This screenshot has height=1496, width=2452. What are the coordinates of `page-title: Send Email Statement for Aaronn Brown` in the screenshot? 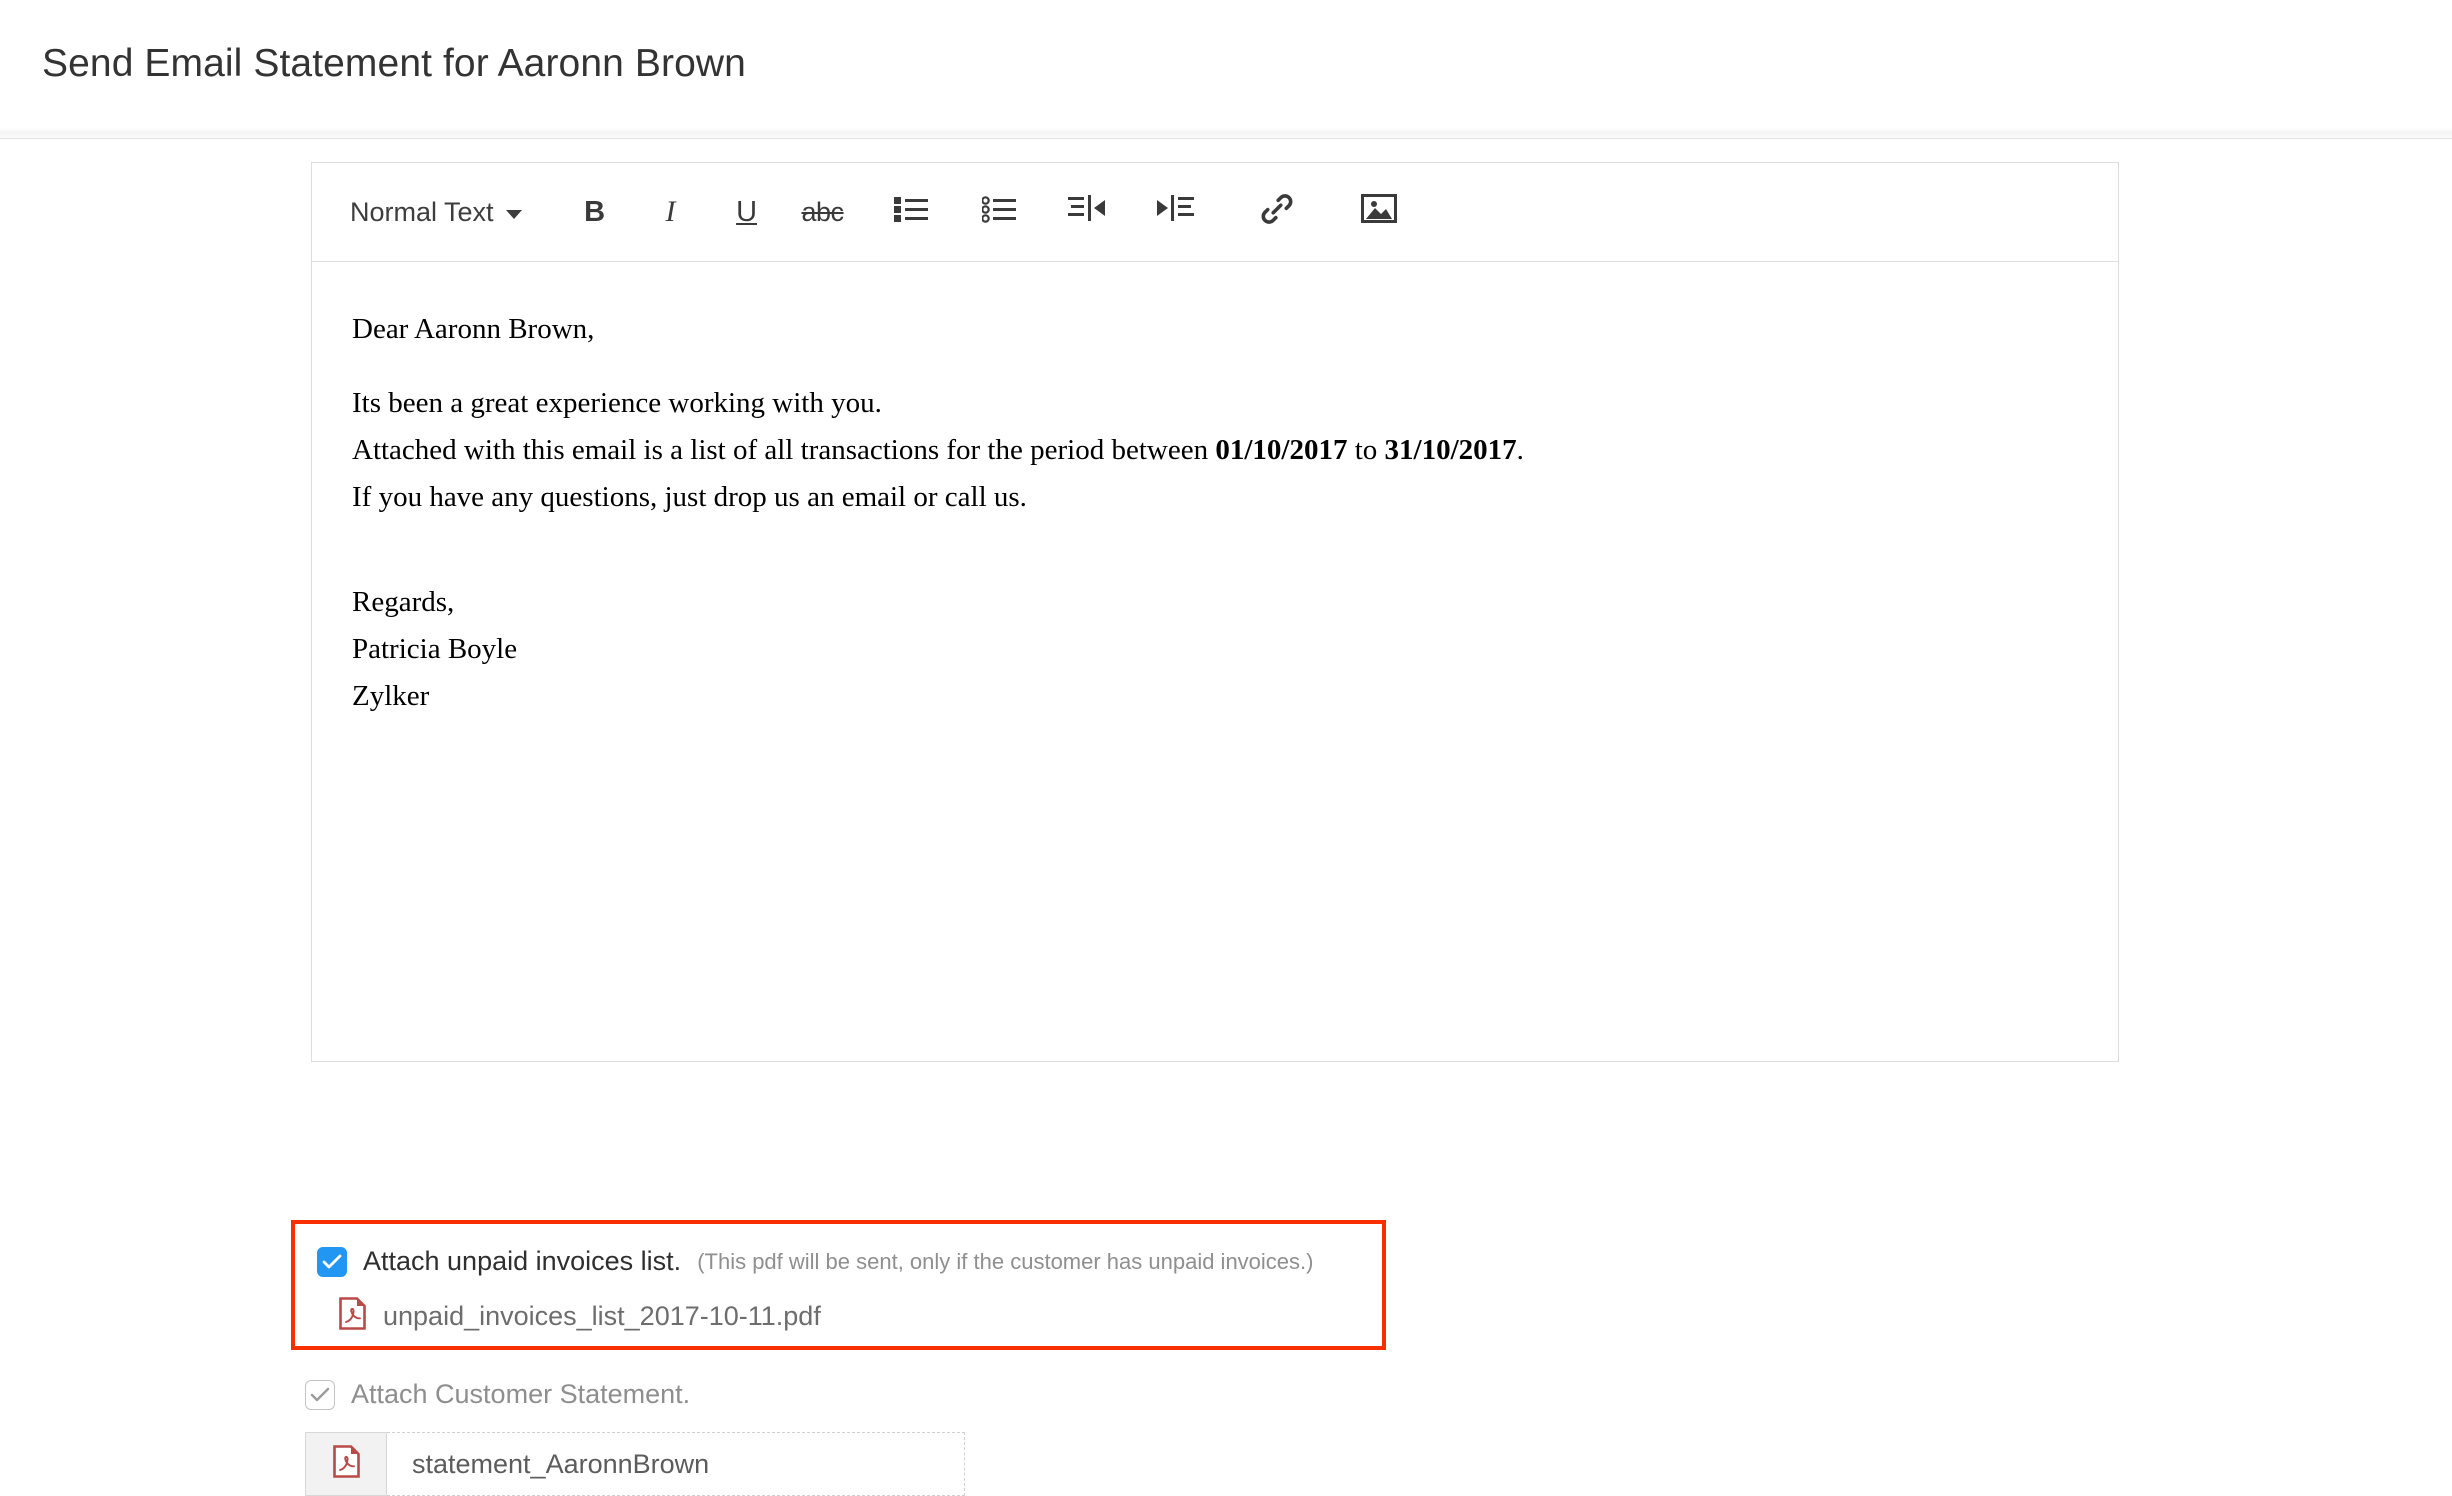 It's located at (394, 63).